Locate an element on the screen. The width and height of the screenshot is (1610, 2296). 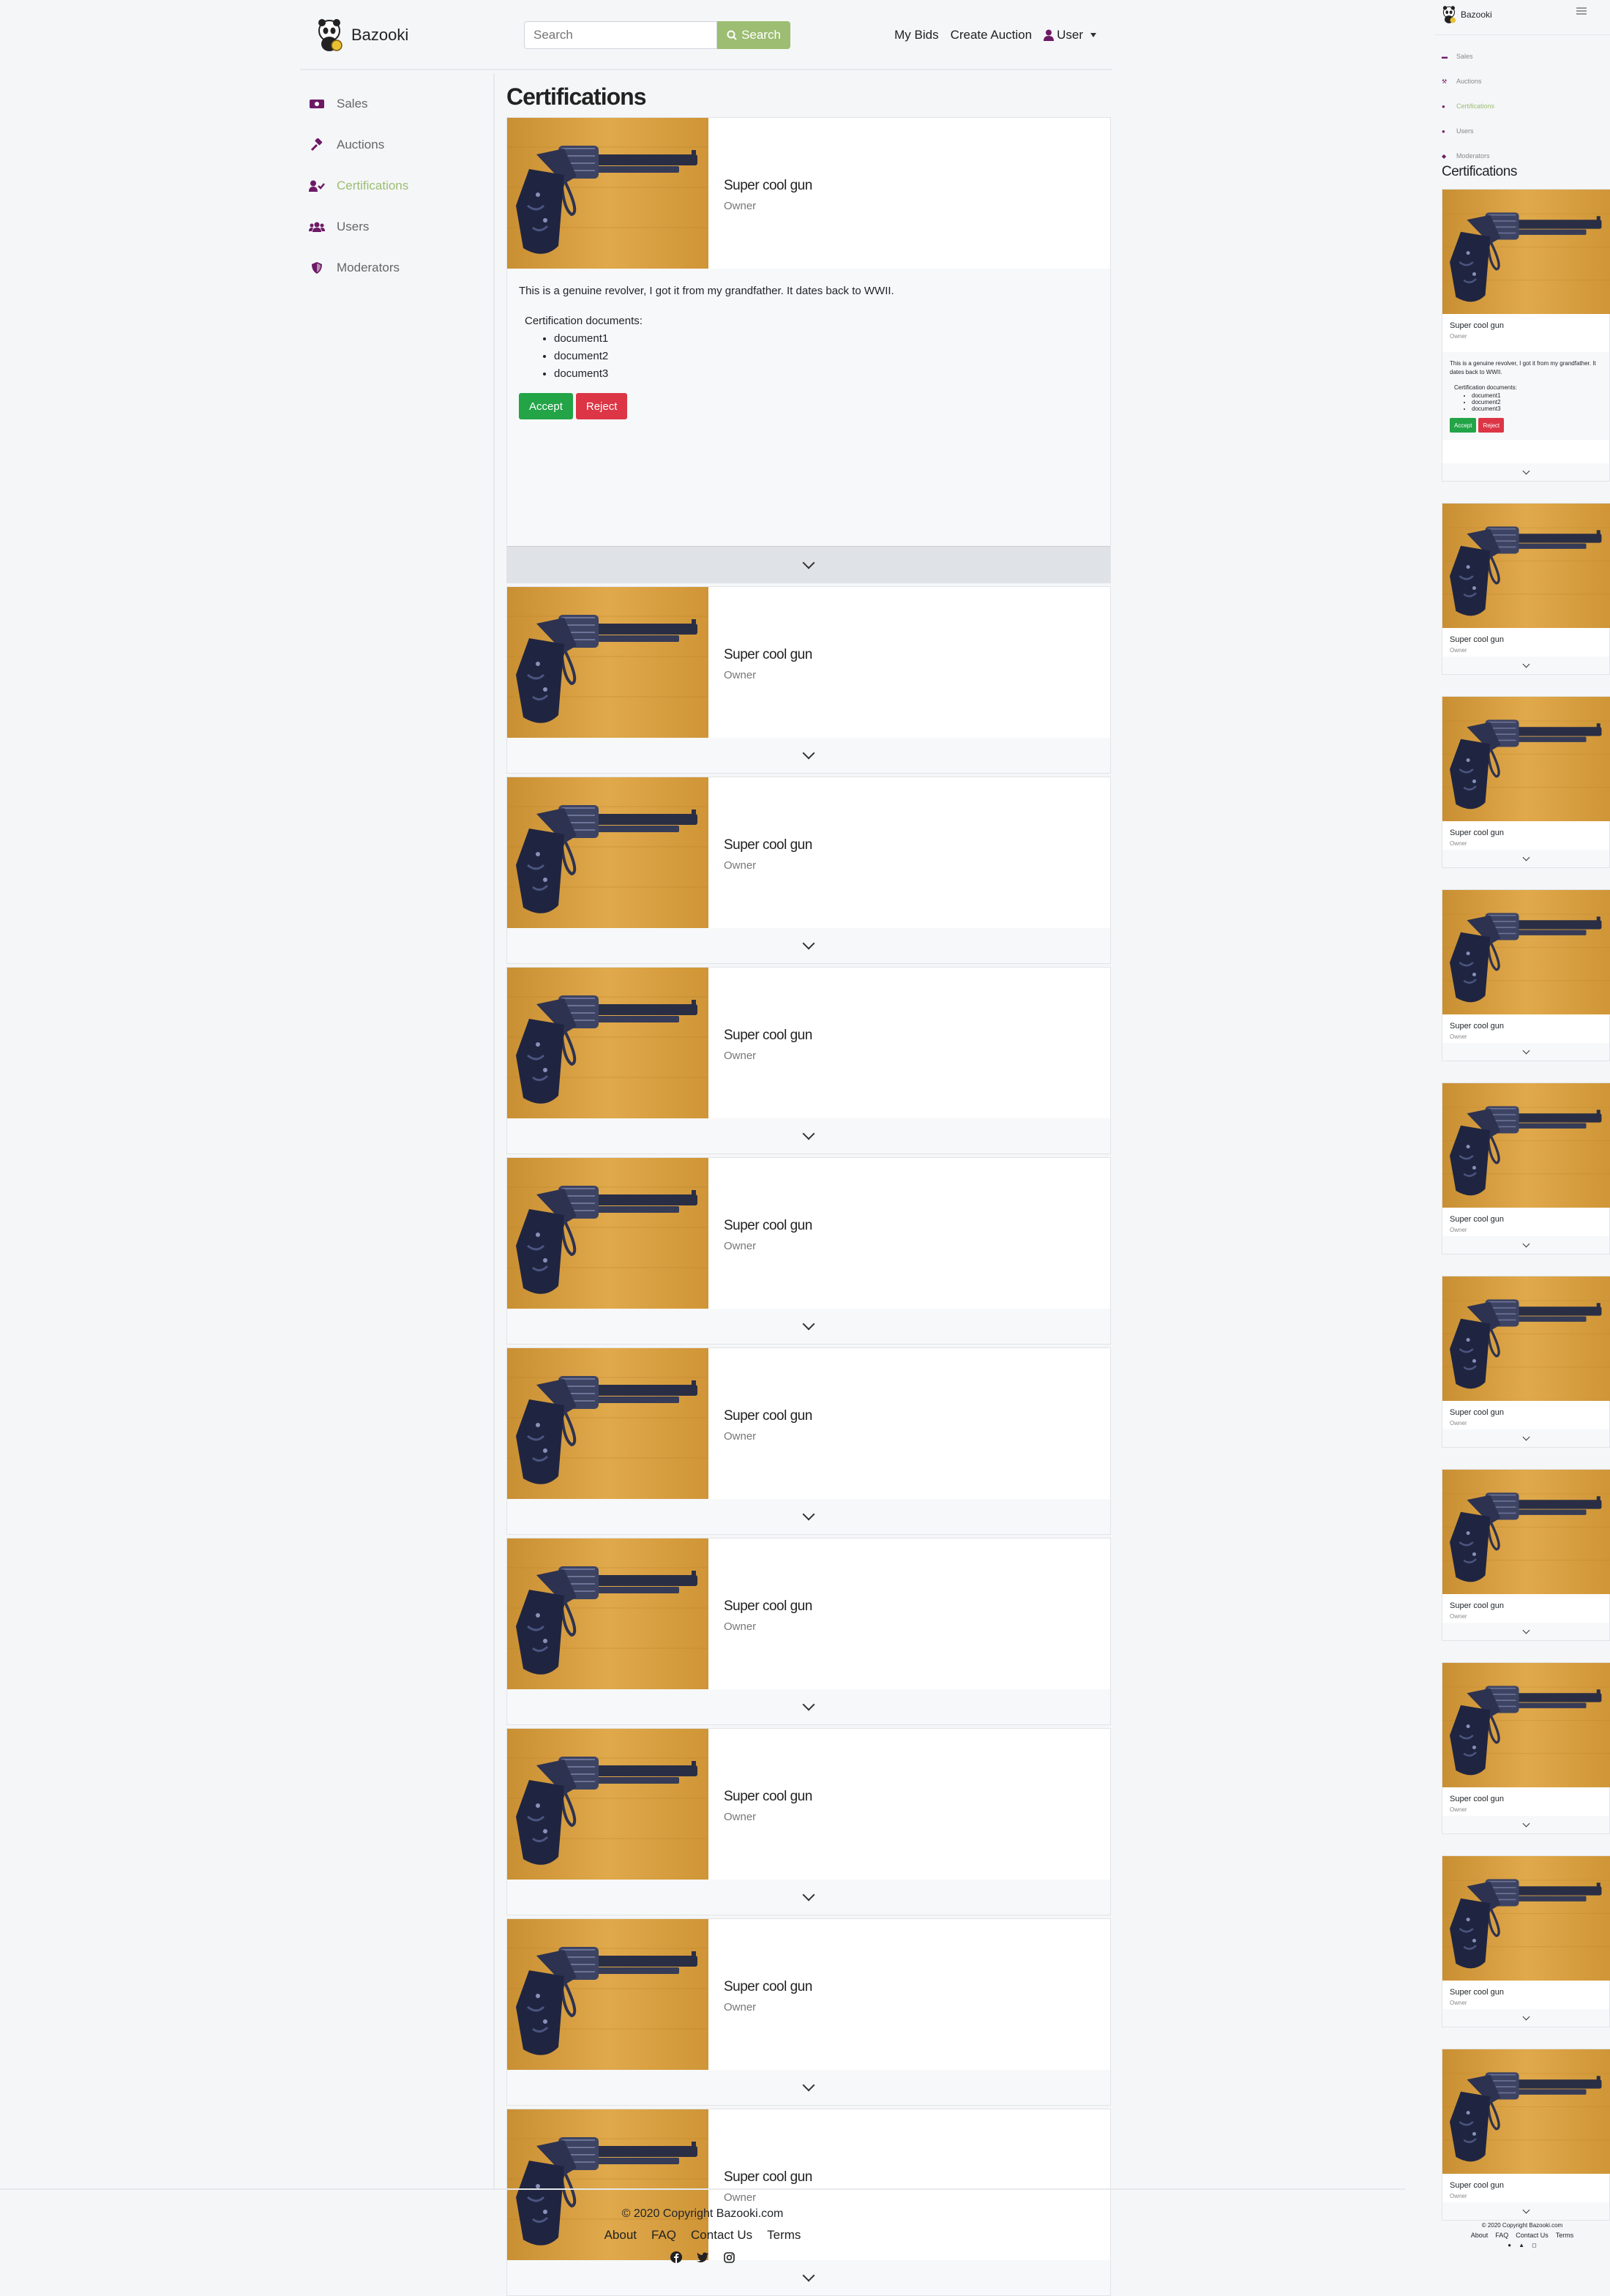
instagram-icon is located at coordinates (729, 2257).